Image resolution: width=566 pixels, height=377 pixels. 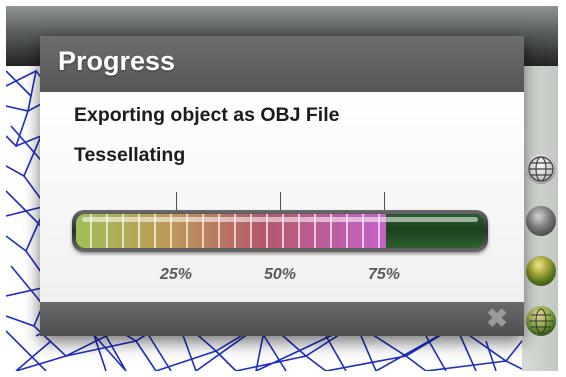 I want to click on tick-label-75: 75%, so click(x=384, y=274).